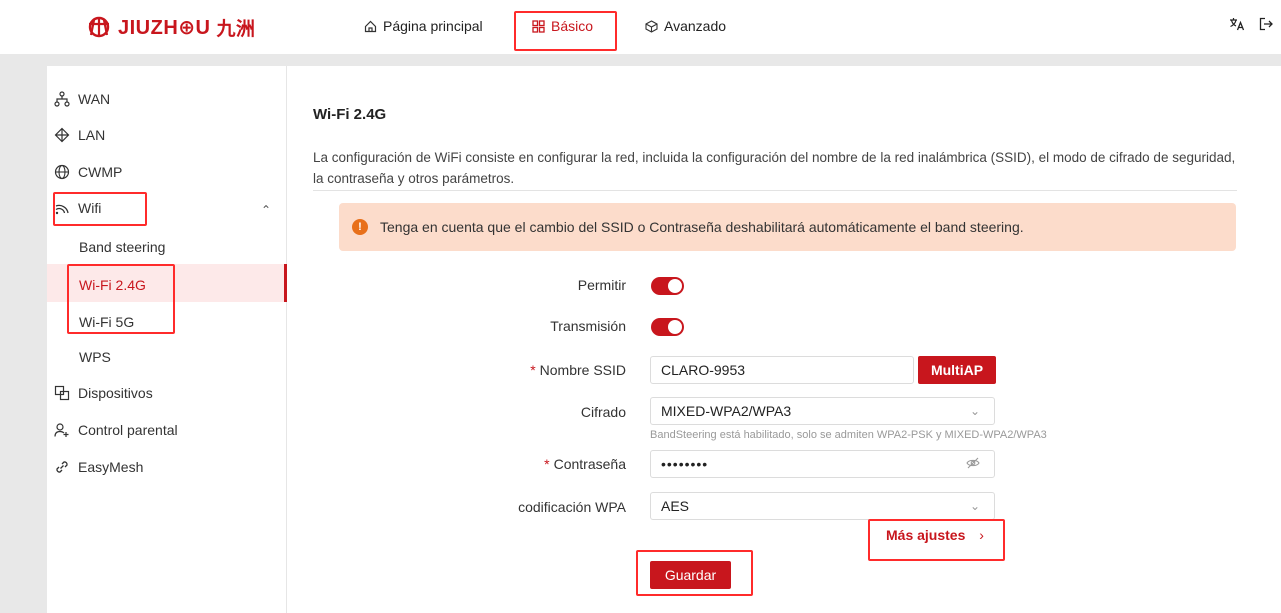 The height and width of the screenshot is (613, 1281). Describe the element at coordinates (726, 411) in the screenshot. I see `cifrado-value: MIXED-WPA2/WPA3` at that location.